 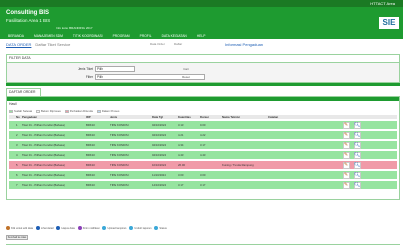 I want to click on nav-item-program: PROGRAM, so click(x=121, y=36).